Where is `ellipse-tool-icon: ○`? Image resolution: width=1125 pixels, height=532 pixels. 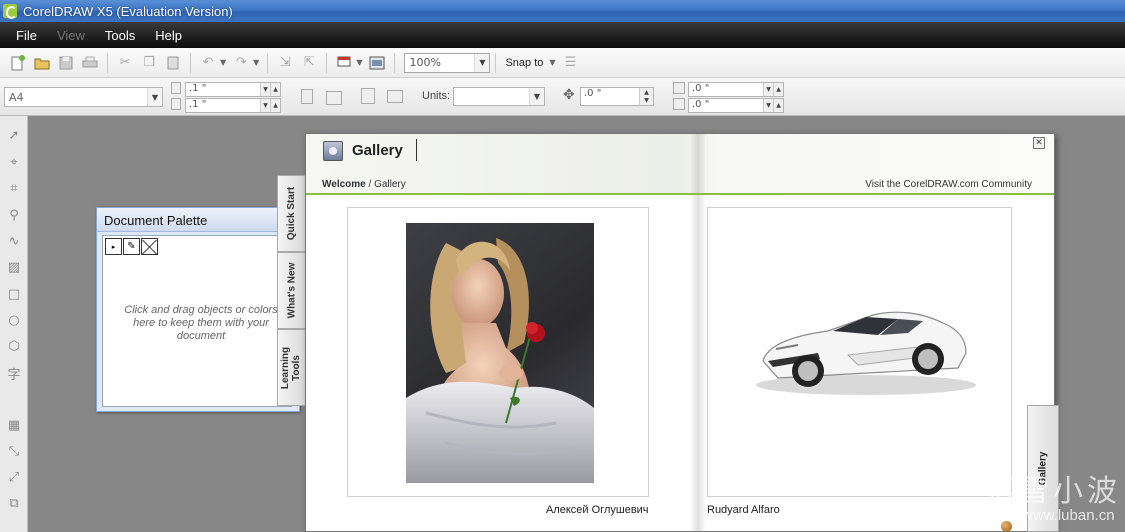 ellipse-tool-icon: ○ is located at coordinates (14, 320).